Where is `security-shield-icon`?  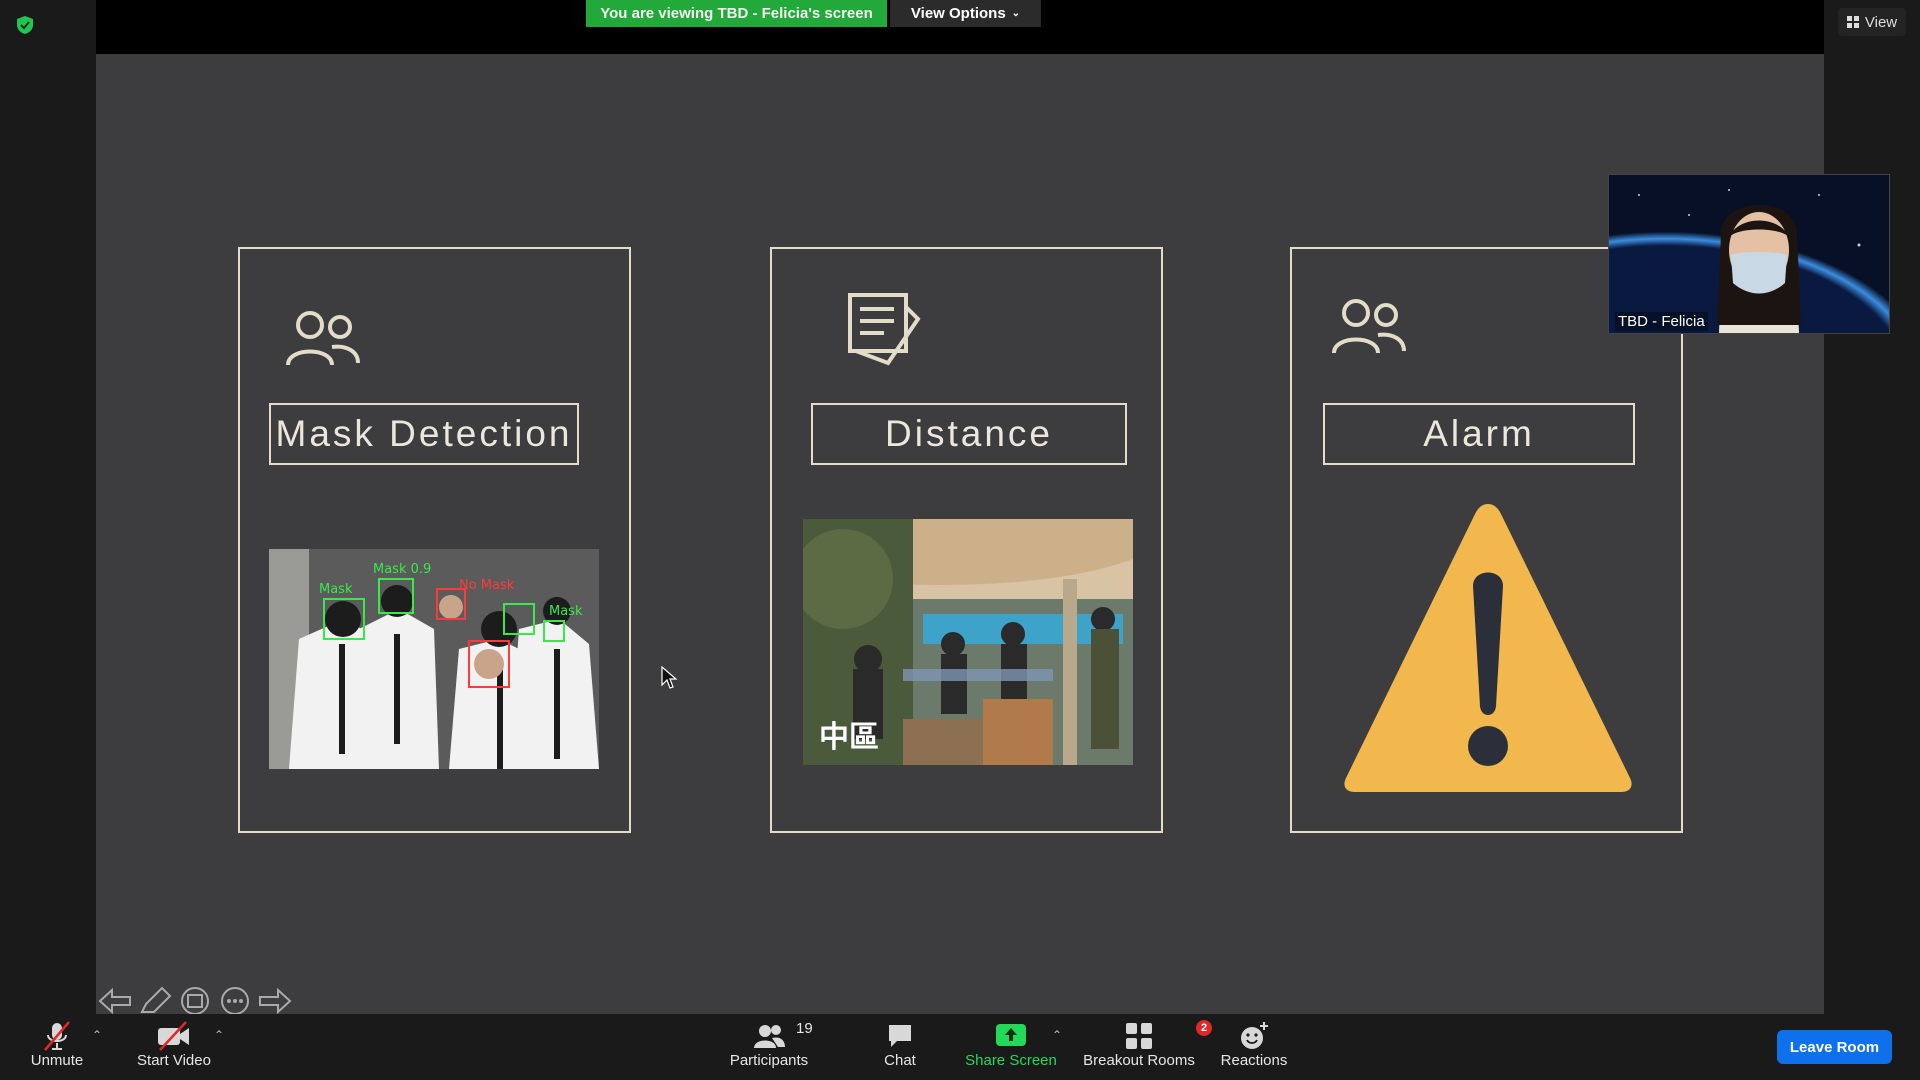
security-shield-icon is located at coordinates (25, 25).